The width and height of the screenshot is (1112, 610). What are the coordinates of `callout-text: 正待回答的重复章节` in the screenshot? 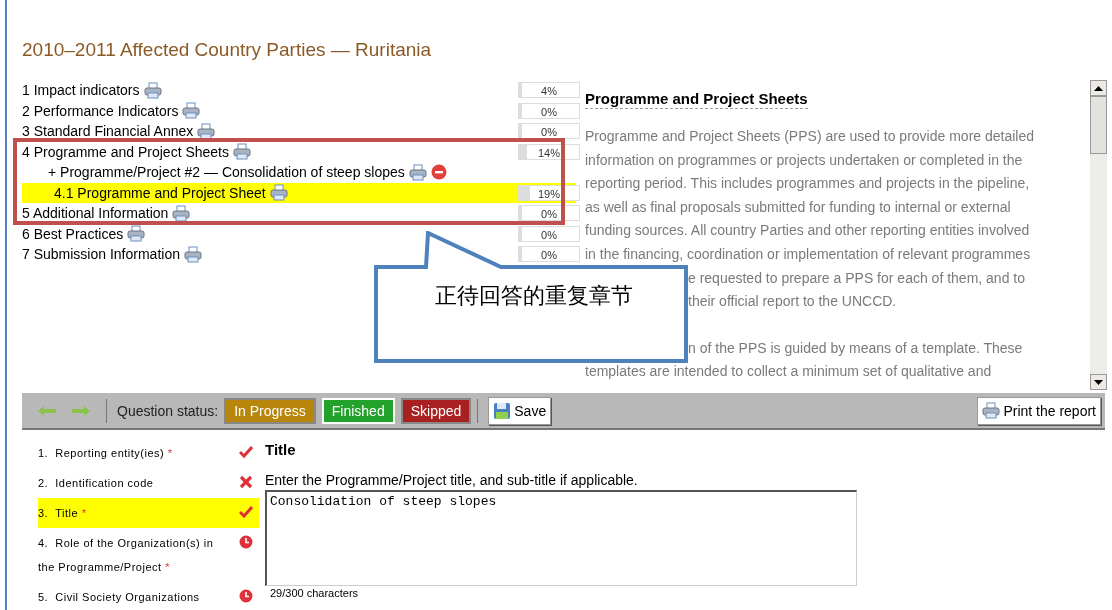 It's located at (534, 296).